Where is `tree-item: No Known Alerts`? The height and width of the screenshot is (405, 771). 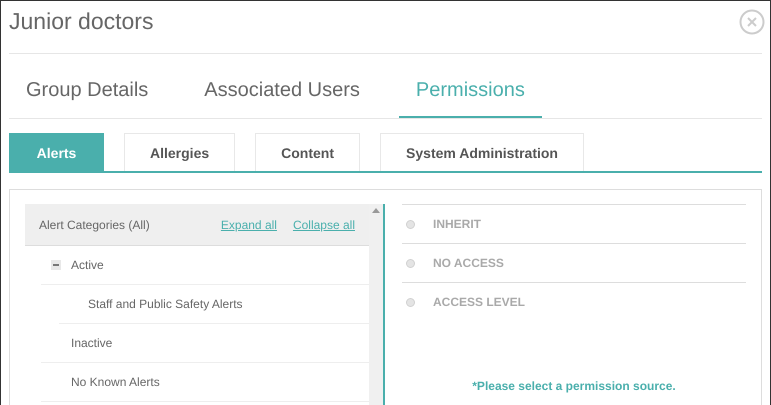 tree-item: No Known Alerts is located at coordinates (115, 382).